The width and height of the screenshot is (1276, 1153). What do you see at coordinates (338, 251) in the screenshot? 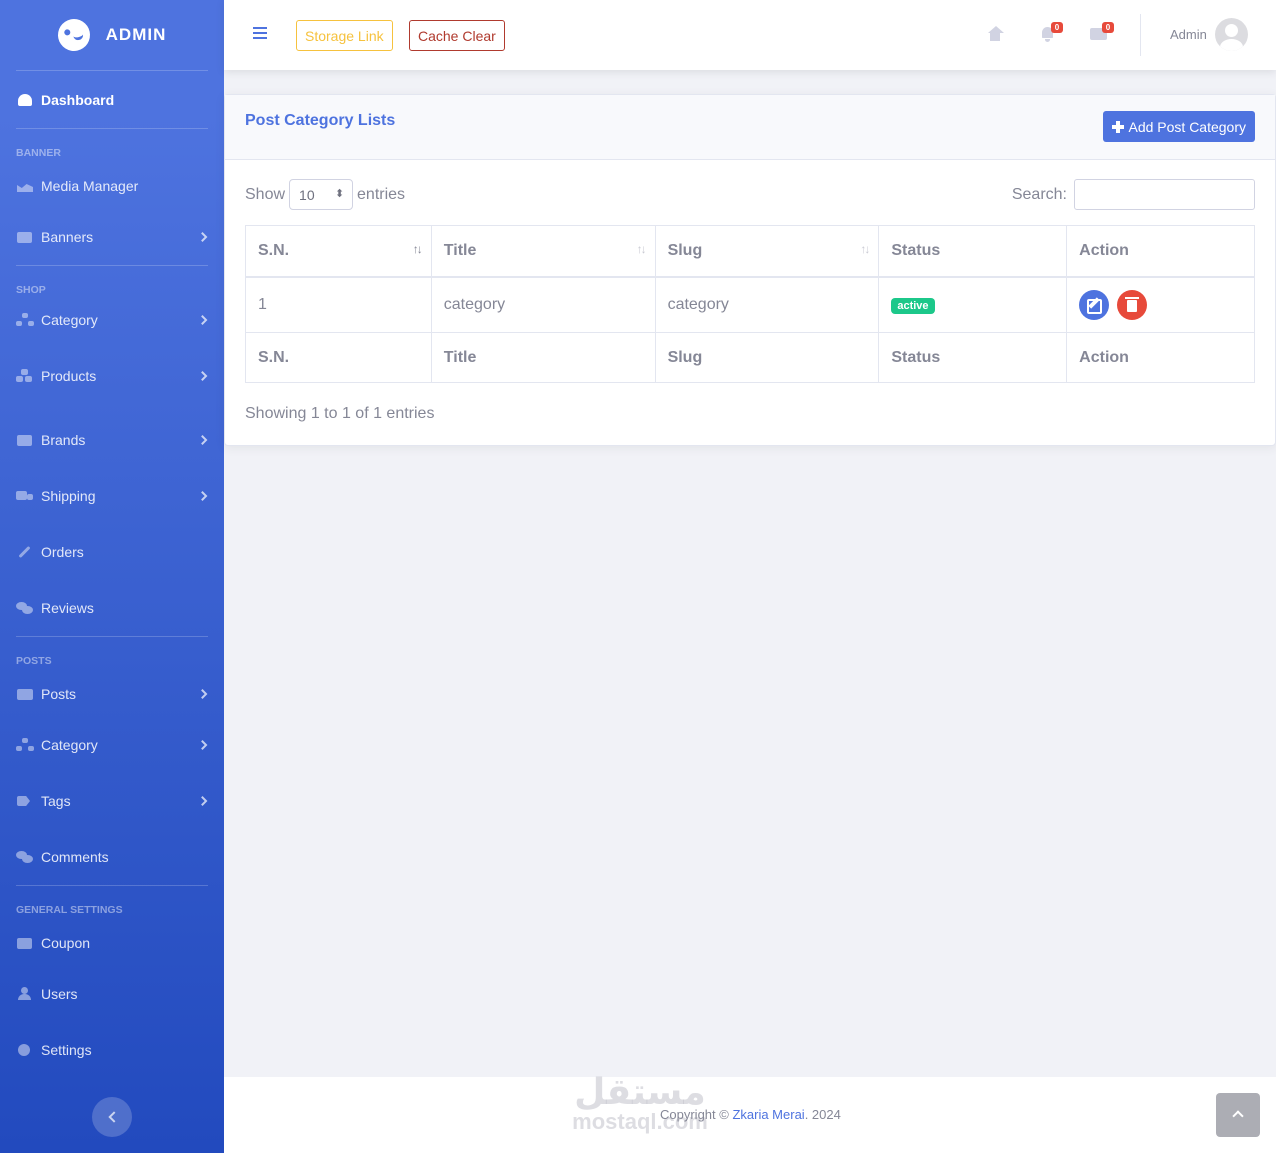
I see `column-header-sn: S.N. ↑↓` at bounding box center [338, 251].